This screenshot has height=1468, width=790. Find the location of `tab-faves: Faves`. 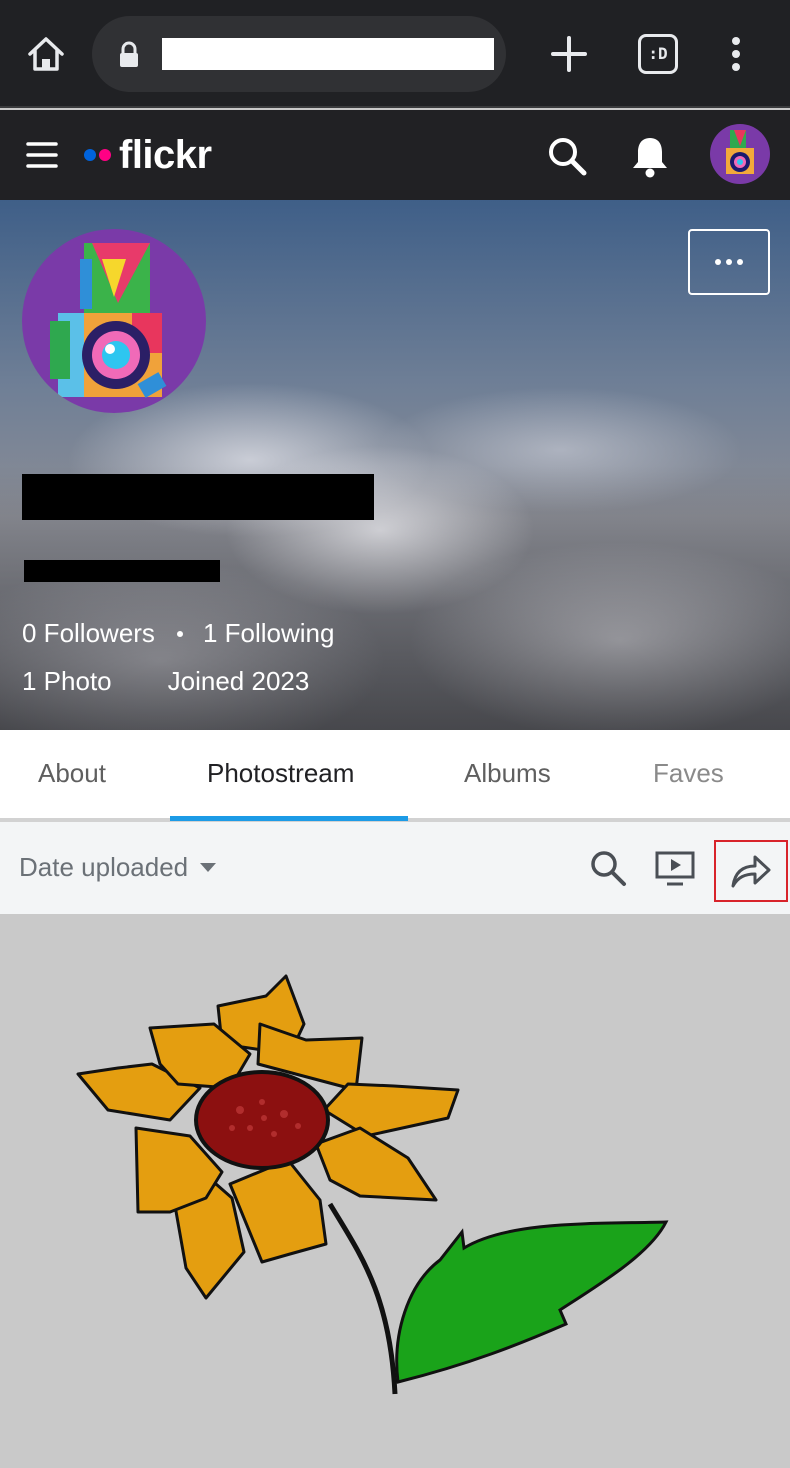

tab-faves: Faves is located at coordinates (688, 773).